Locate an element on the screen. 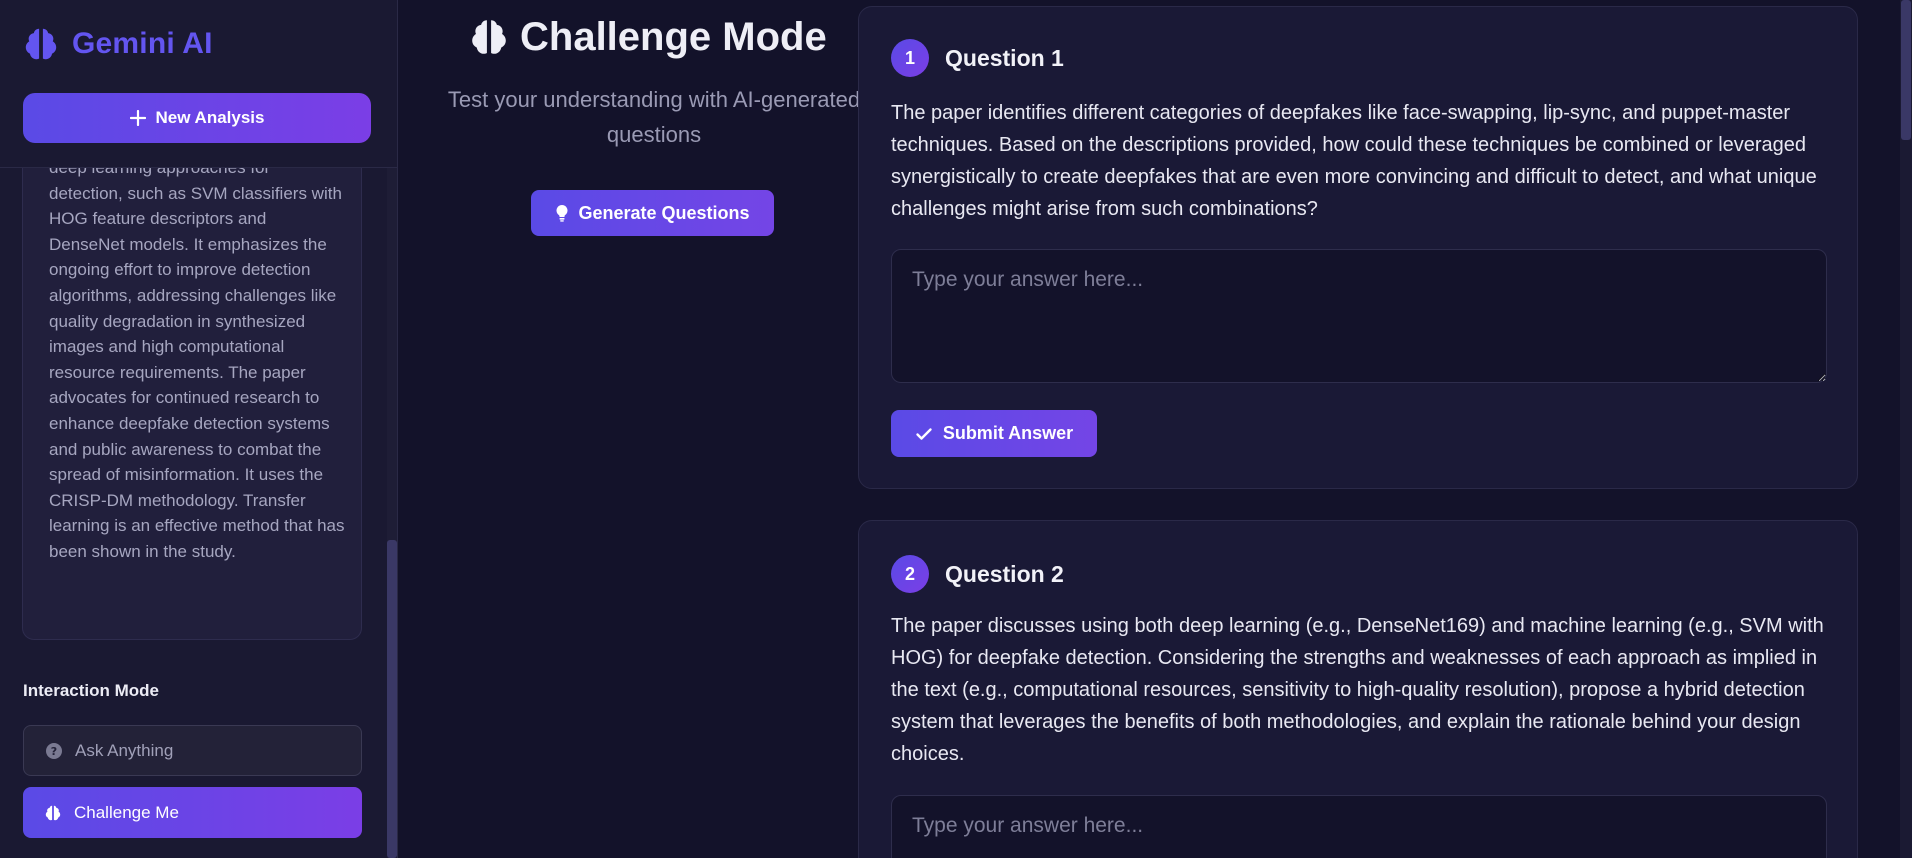 The width and height of the screenshot is (1912, 858). interaction-mode-heading: Interaction Mode is located at coordinates (91, 690).